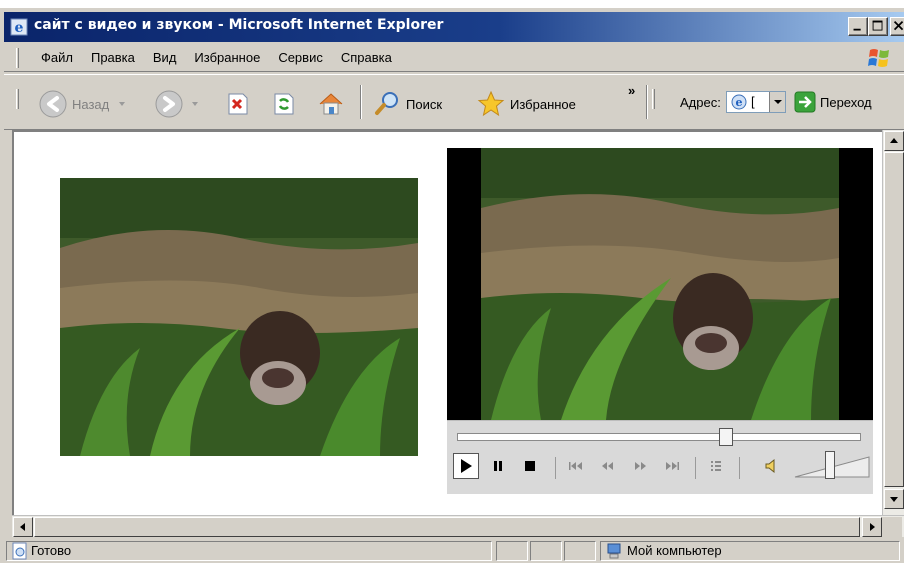 The width and height of the screenshot is (904, 563). I want to click on maximize-icon, so click(877, 25).